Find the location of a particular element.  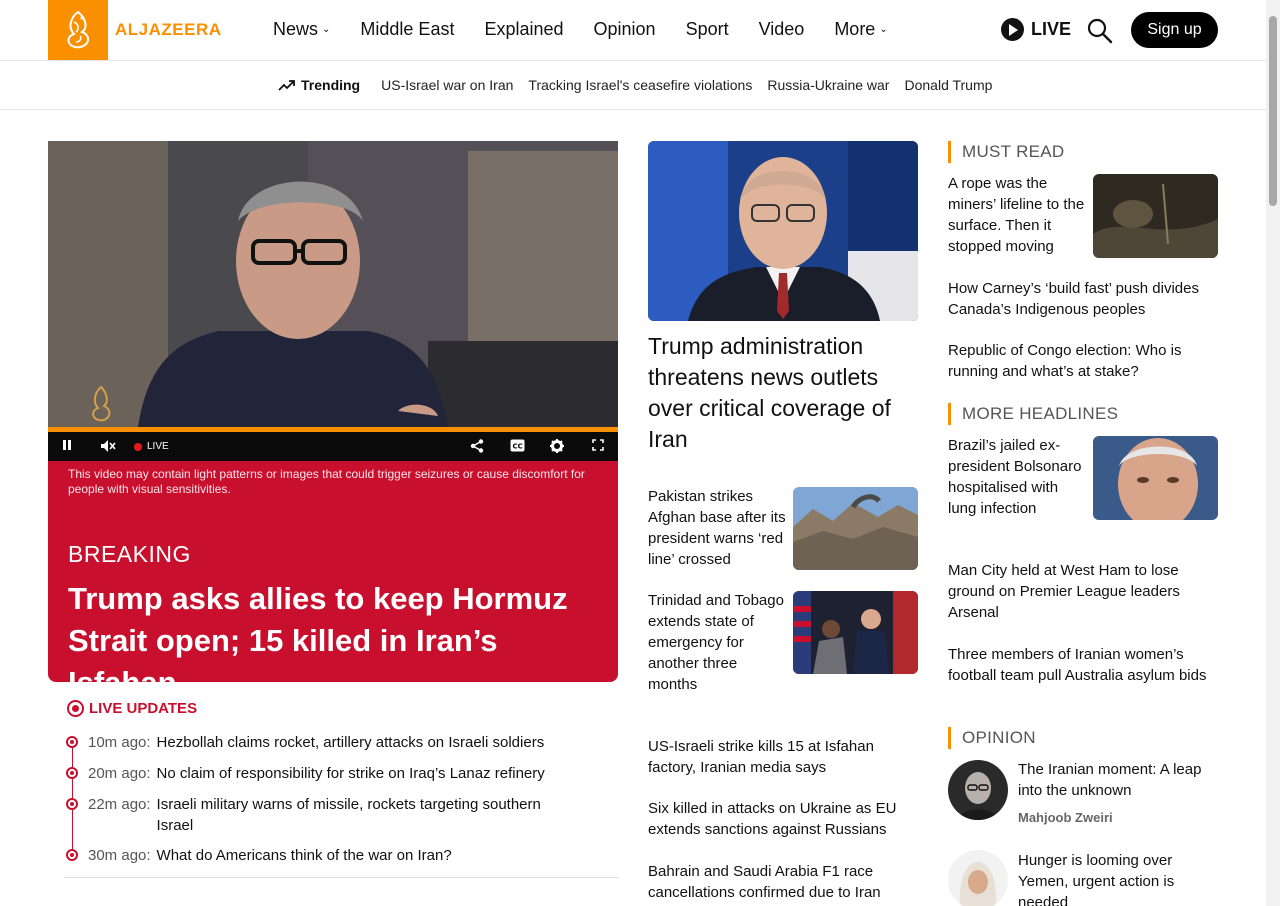

video-live-label: LIVE is located at coordinates (158, 446).